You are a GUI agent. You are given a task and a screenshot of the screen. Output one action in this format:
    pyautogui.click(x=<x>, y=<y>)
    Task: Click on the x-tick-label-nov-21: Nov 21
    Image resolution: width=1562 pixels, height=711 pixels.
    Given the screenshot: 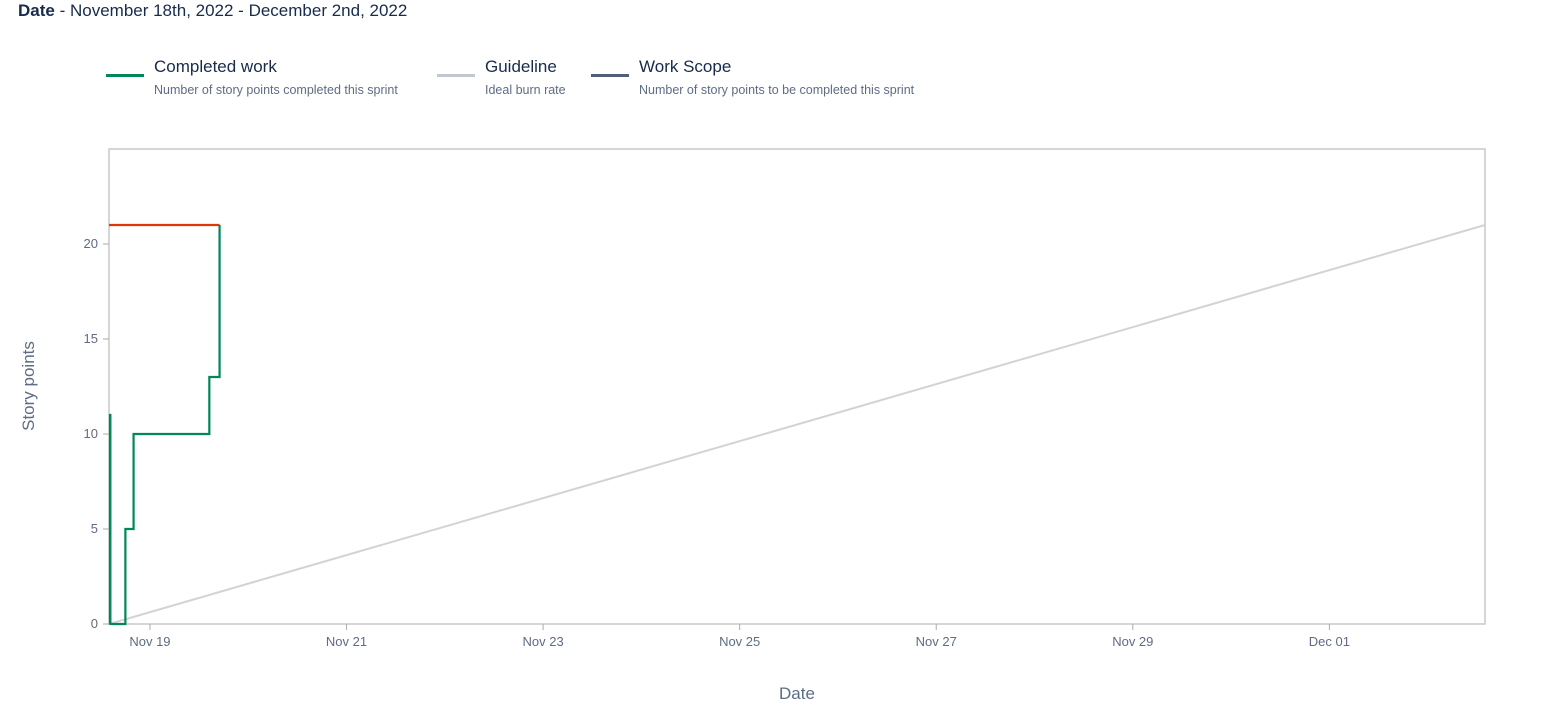 What is the action you would take?
    pyautogui.click(x=346, y=641)
    